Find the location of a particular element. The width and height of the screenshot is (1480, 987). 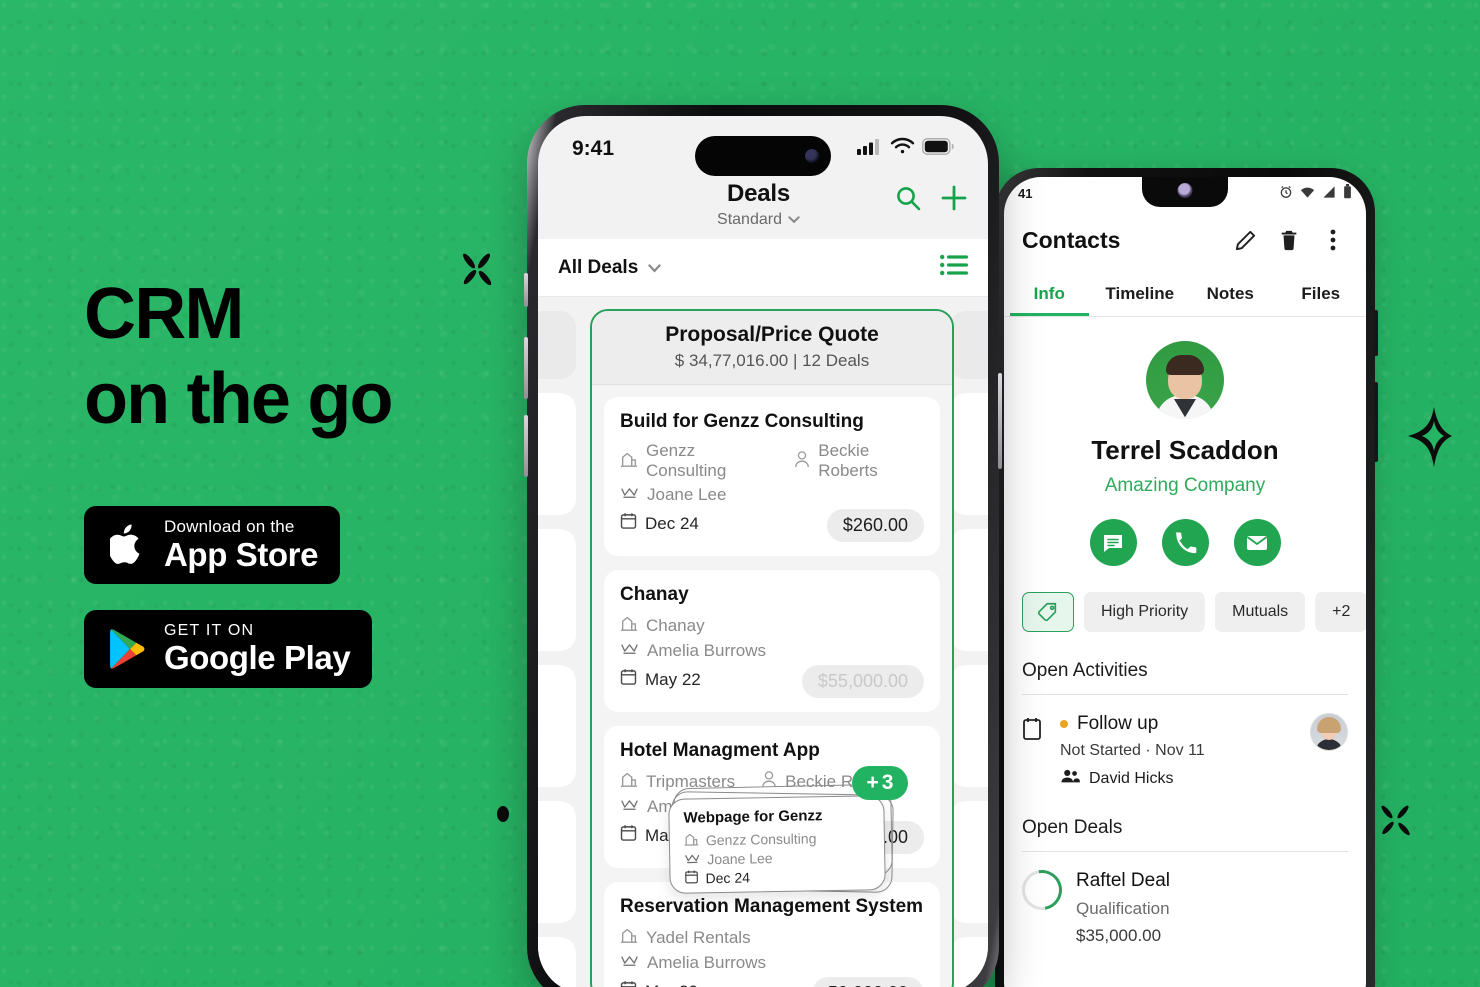

deal-date: Mar 20 is located at coordinates (671, 984).